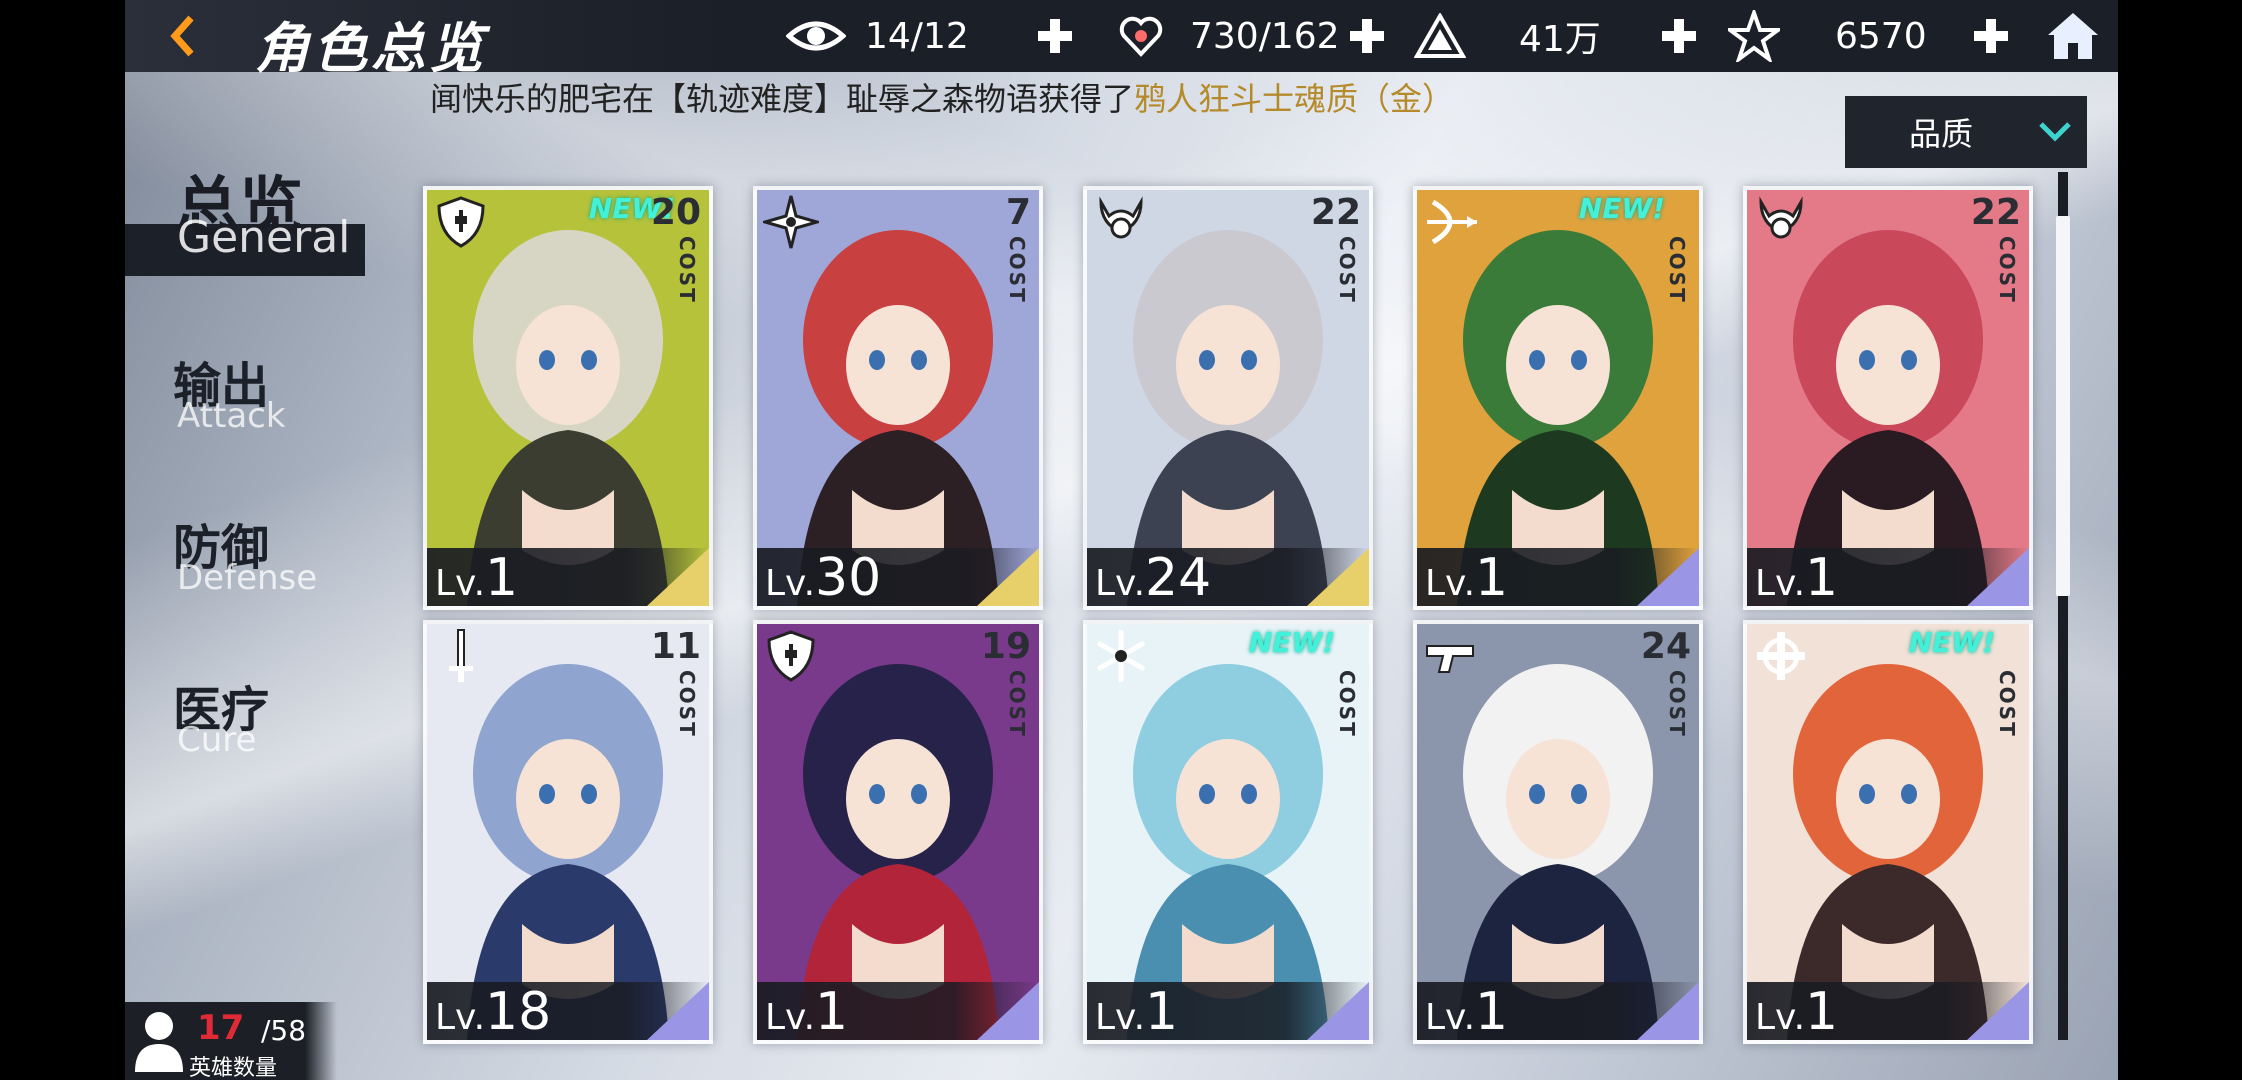  I want to click on character-card: 24 COST Lv. 1, so click(1558, 832).